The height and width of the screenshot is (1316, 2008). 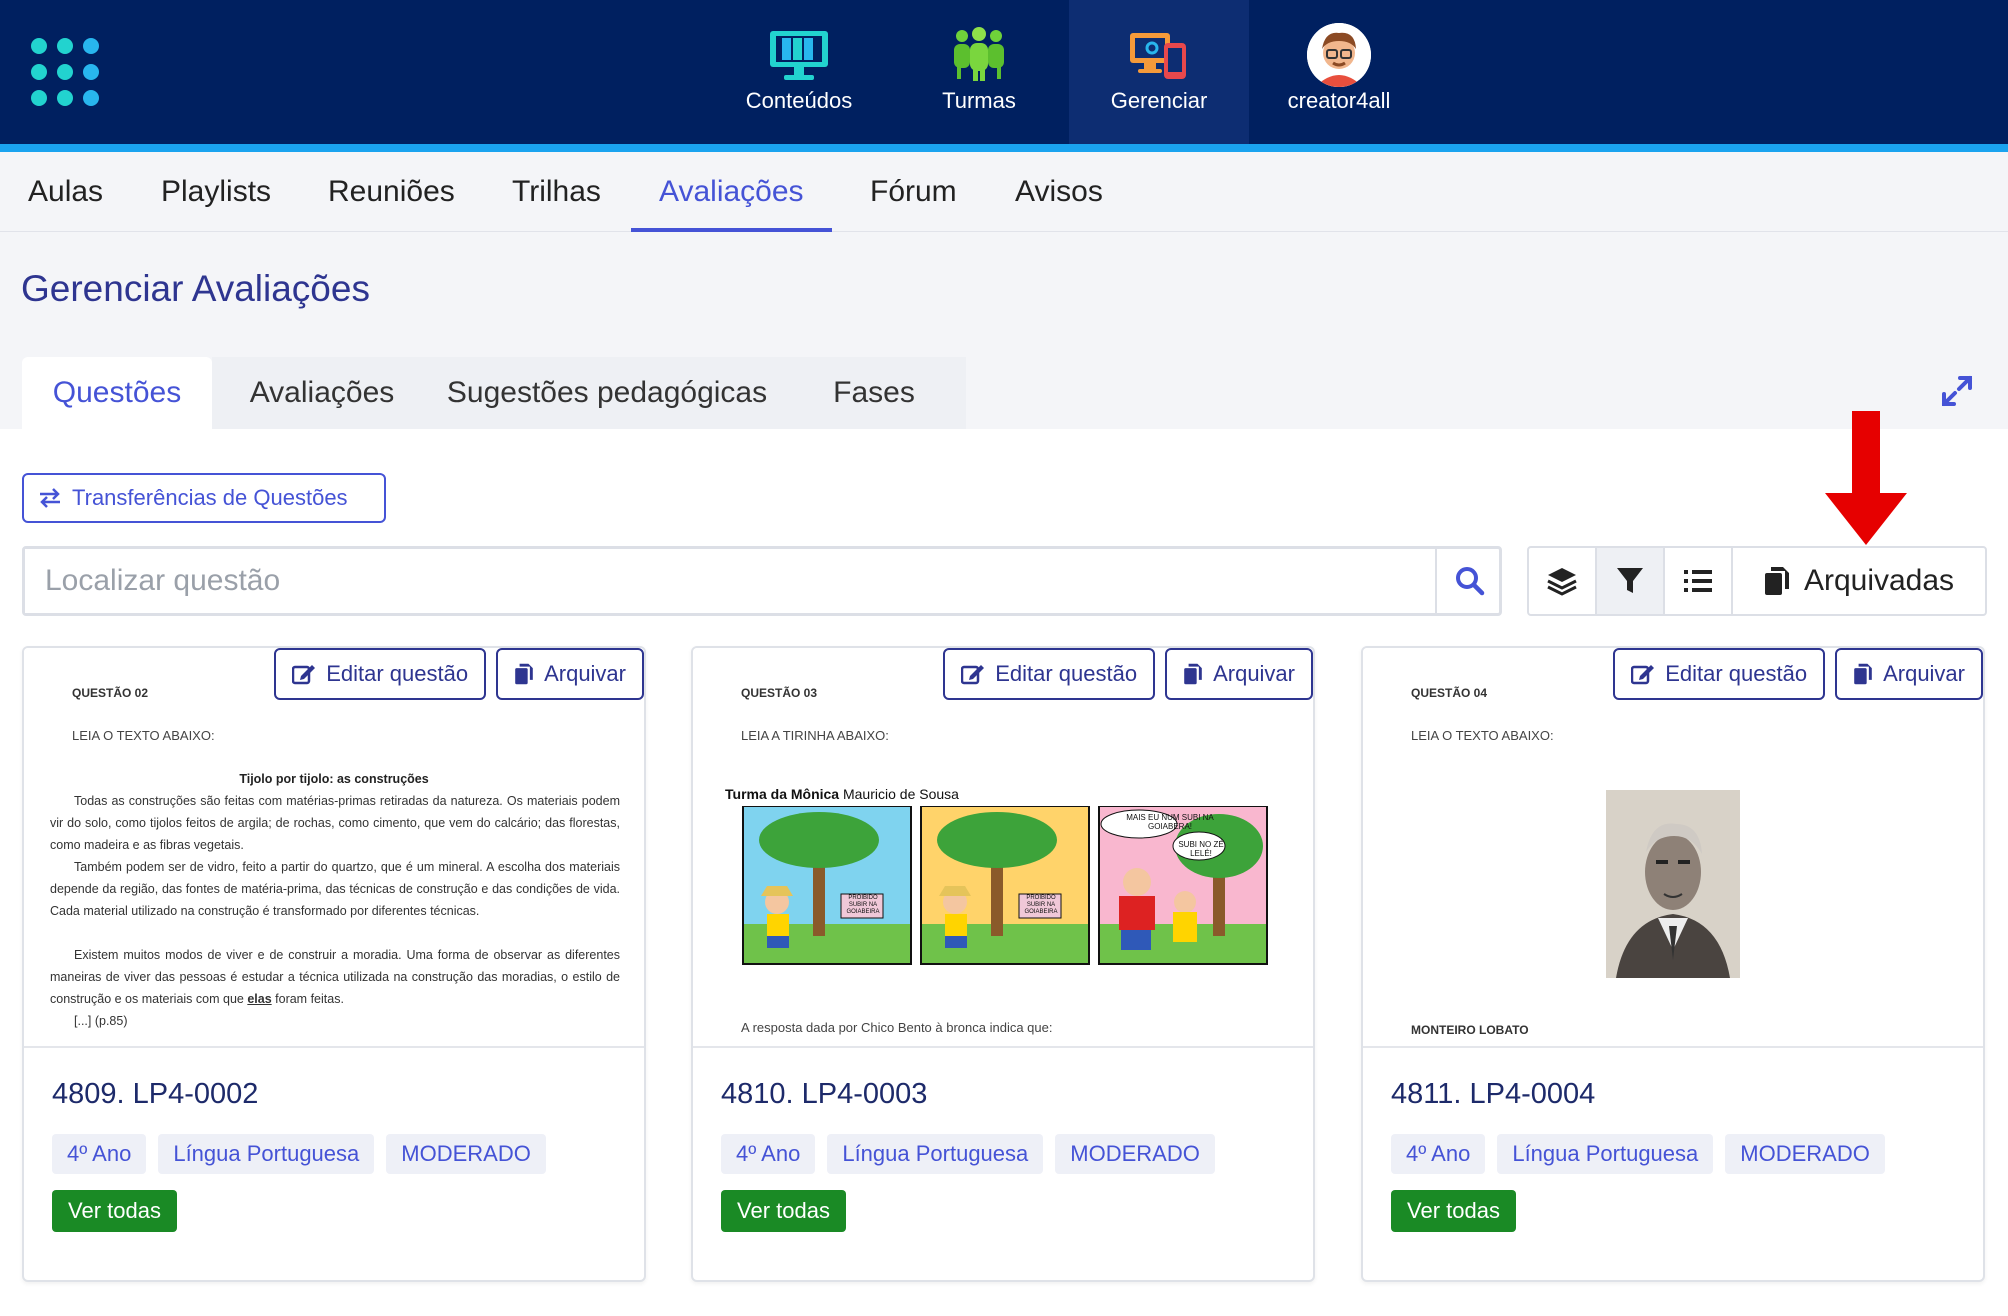 What do you see at coordinates (391, 192) in the screenshot?
I see `subnav-reunioes: Reuniões` at bounding box center [391, 192].